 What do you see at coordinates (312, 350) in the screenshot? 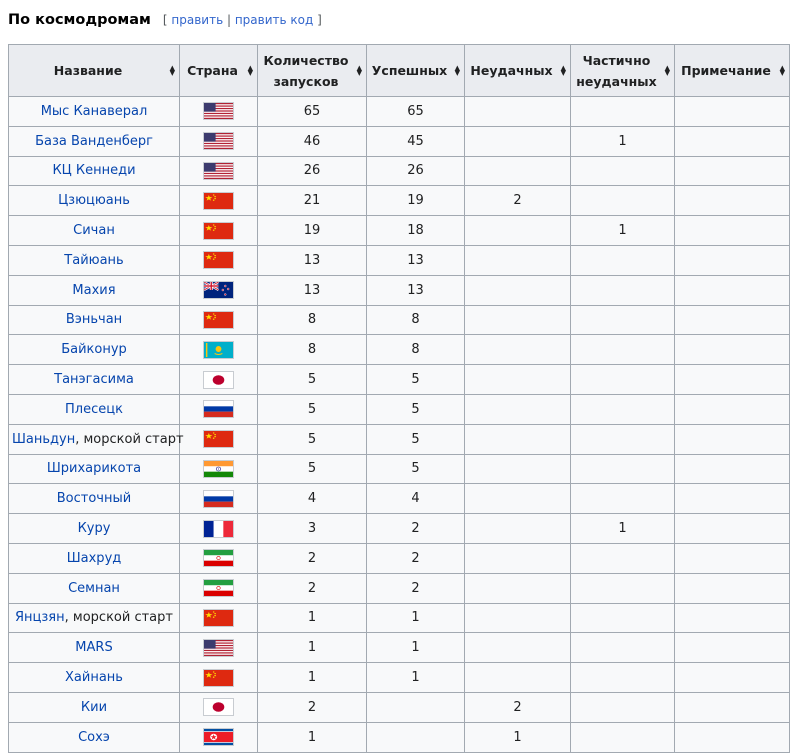
I see `total-launches-cell: 8` at bounding box center [312, 350].